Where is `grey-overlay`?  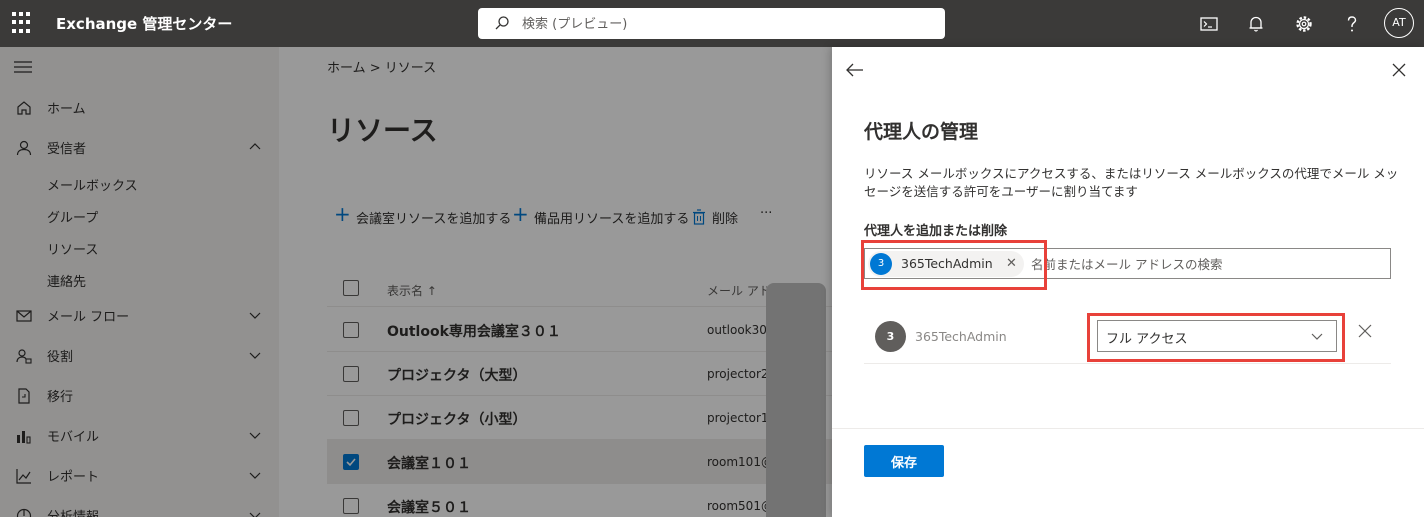 grey-overlay is located at coordinates (796, 400).